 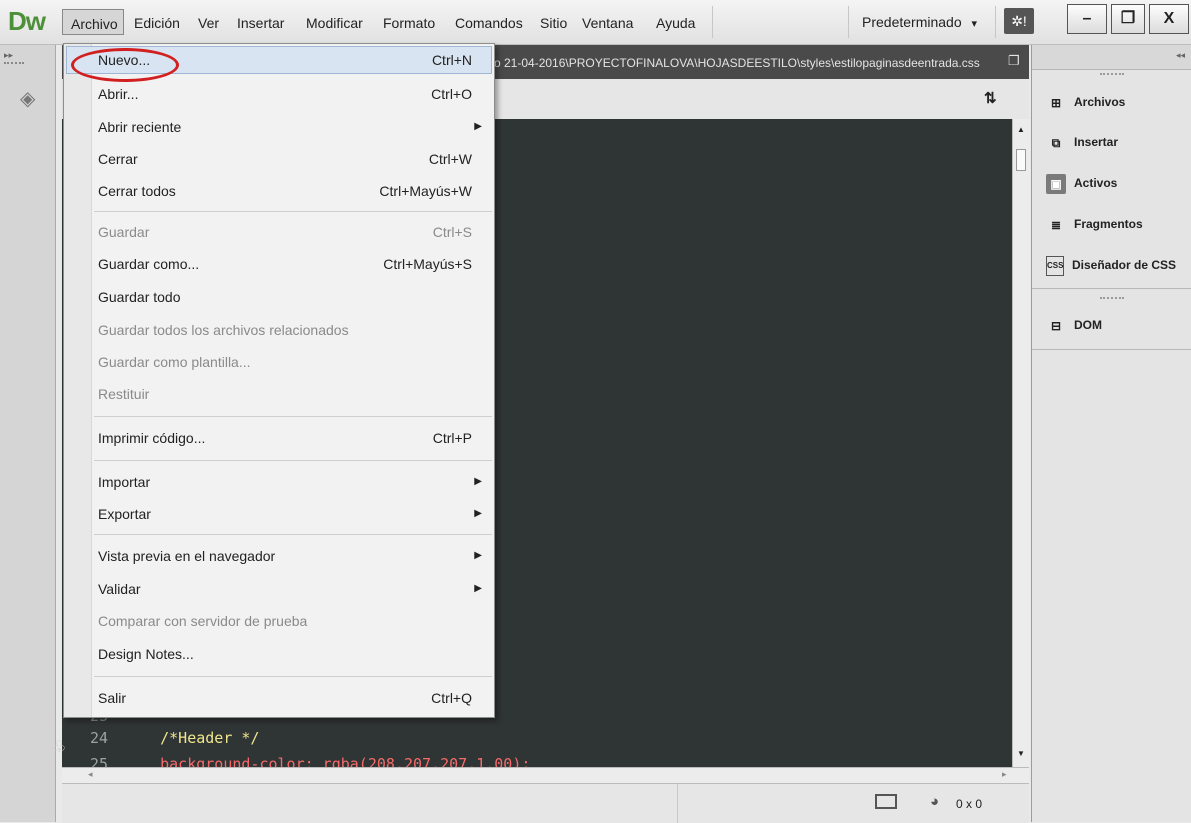 What do you see at coordinates (279, 698) in the screenshot?
I see `menu-item-salir: Salir Ctrl+Q` at bounding box center [279, 698].